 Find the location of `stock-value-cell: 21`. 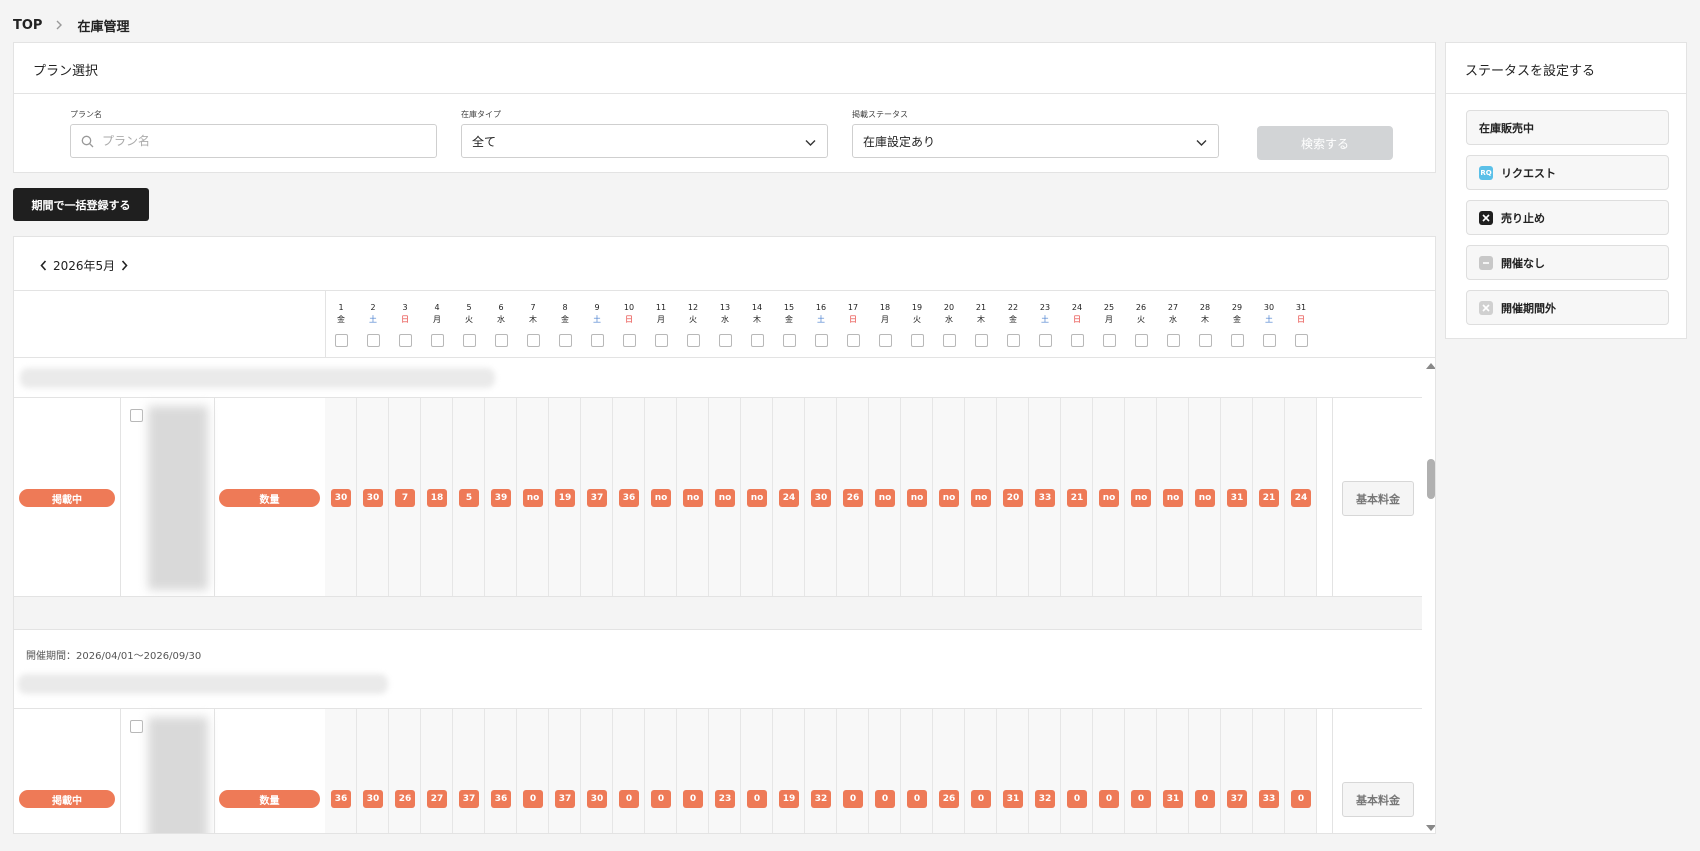

stock-value-cell: 21 is located at coordinates (1269, 498).